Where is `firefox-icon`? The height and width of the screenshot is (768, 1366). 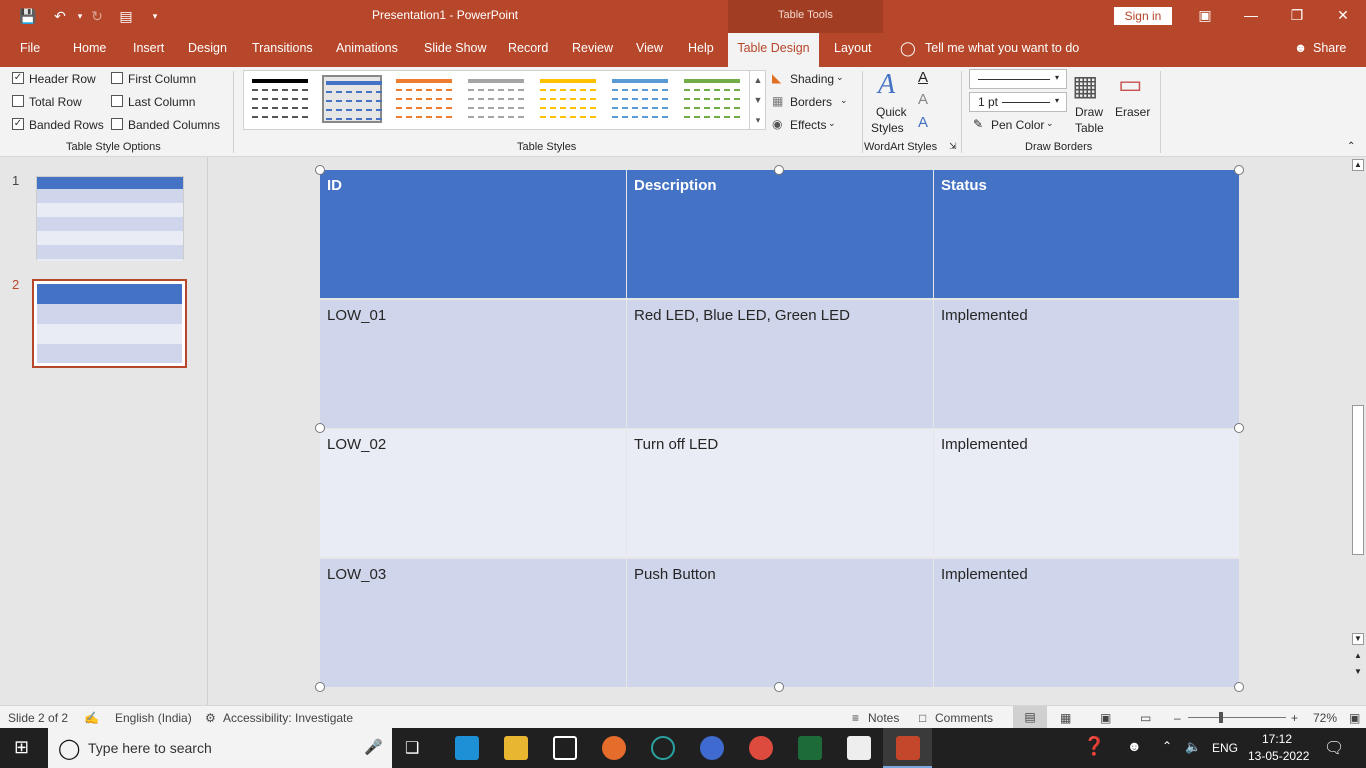 firefox-icon is located at coordinates (614, 748).